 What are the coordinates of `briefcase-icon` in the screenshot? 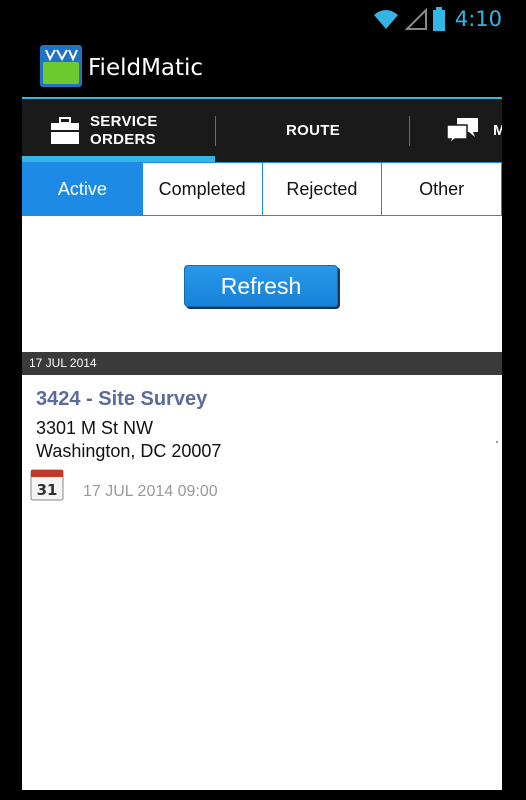 It's located at (65, 130).